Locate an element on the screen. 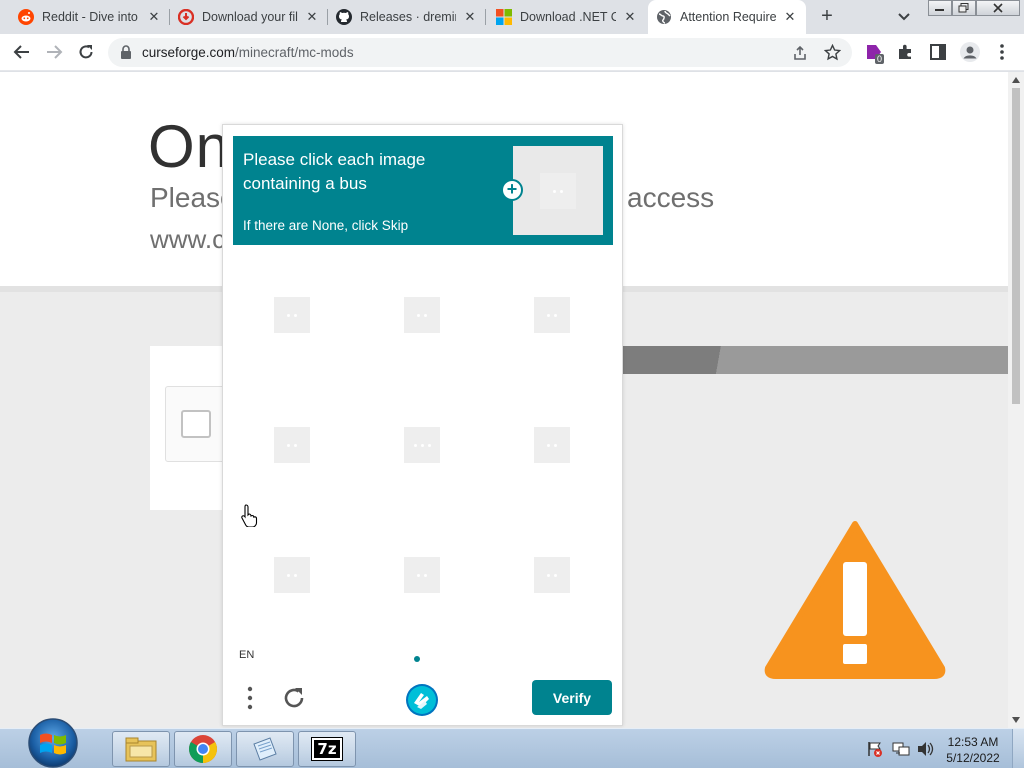 The image size is (1024, 768). windows-taskbar: 7z 12:53 AM 5/12/2022 is located at coordinates (512, 743).